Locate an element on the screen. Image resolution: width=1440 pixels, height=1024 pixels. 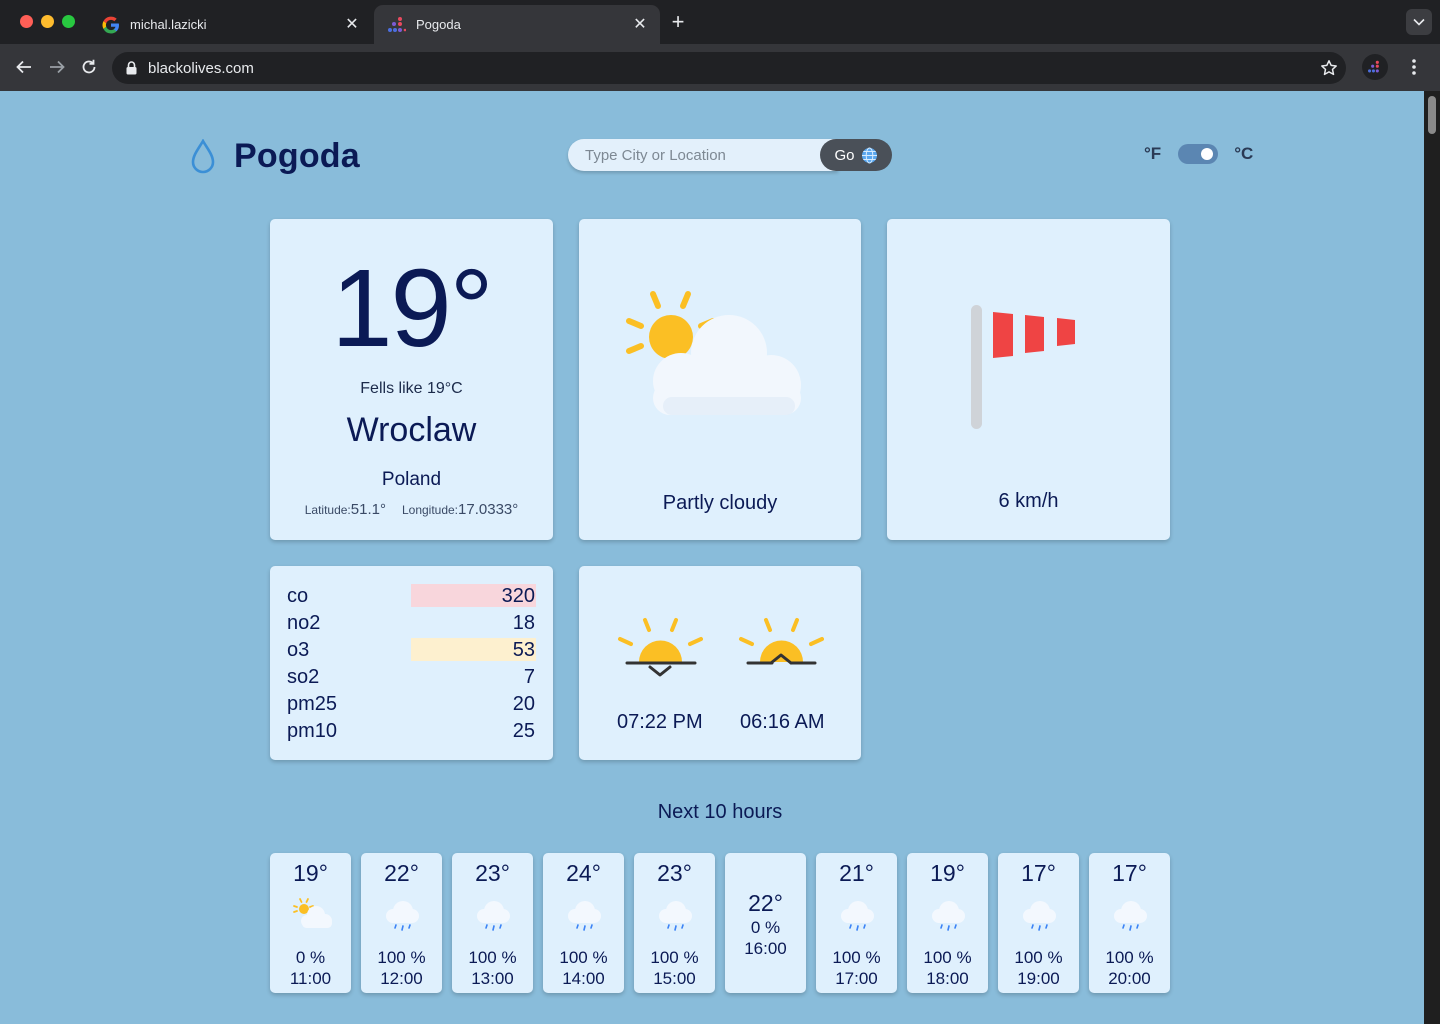
toggle-knob is located at coordinates (1207, 154).